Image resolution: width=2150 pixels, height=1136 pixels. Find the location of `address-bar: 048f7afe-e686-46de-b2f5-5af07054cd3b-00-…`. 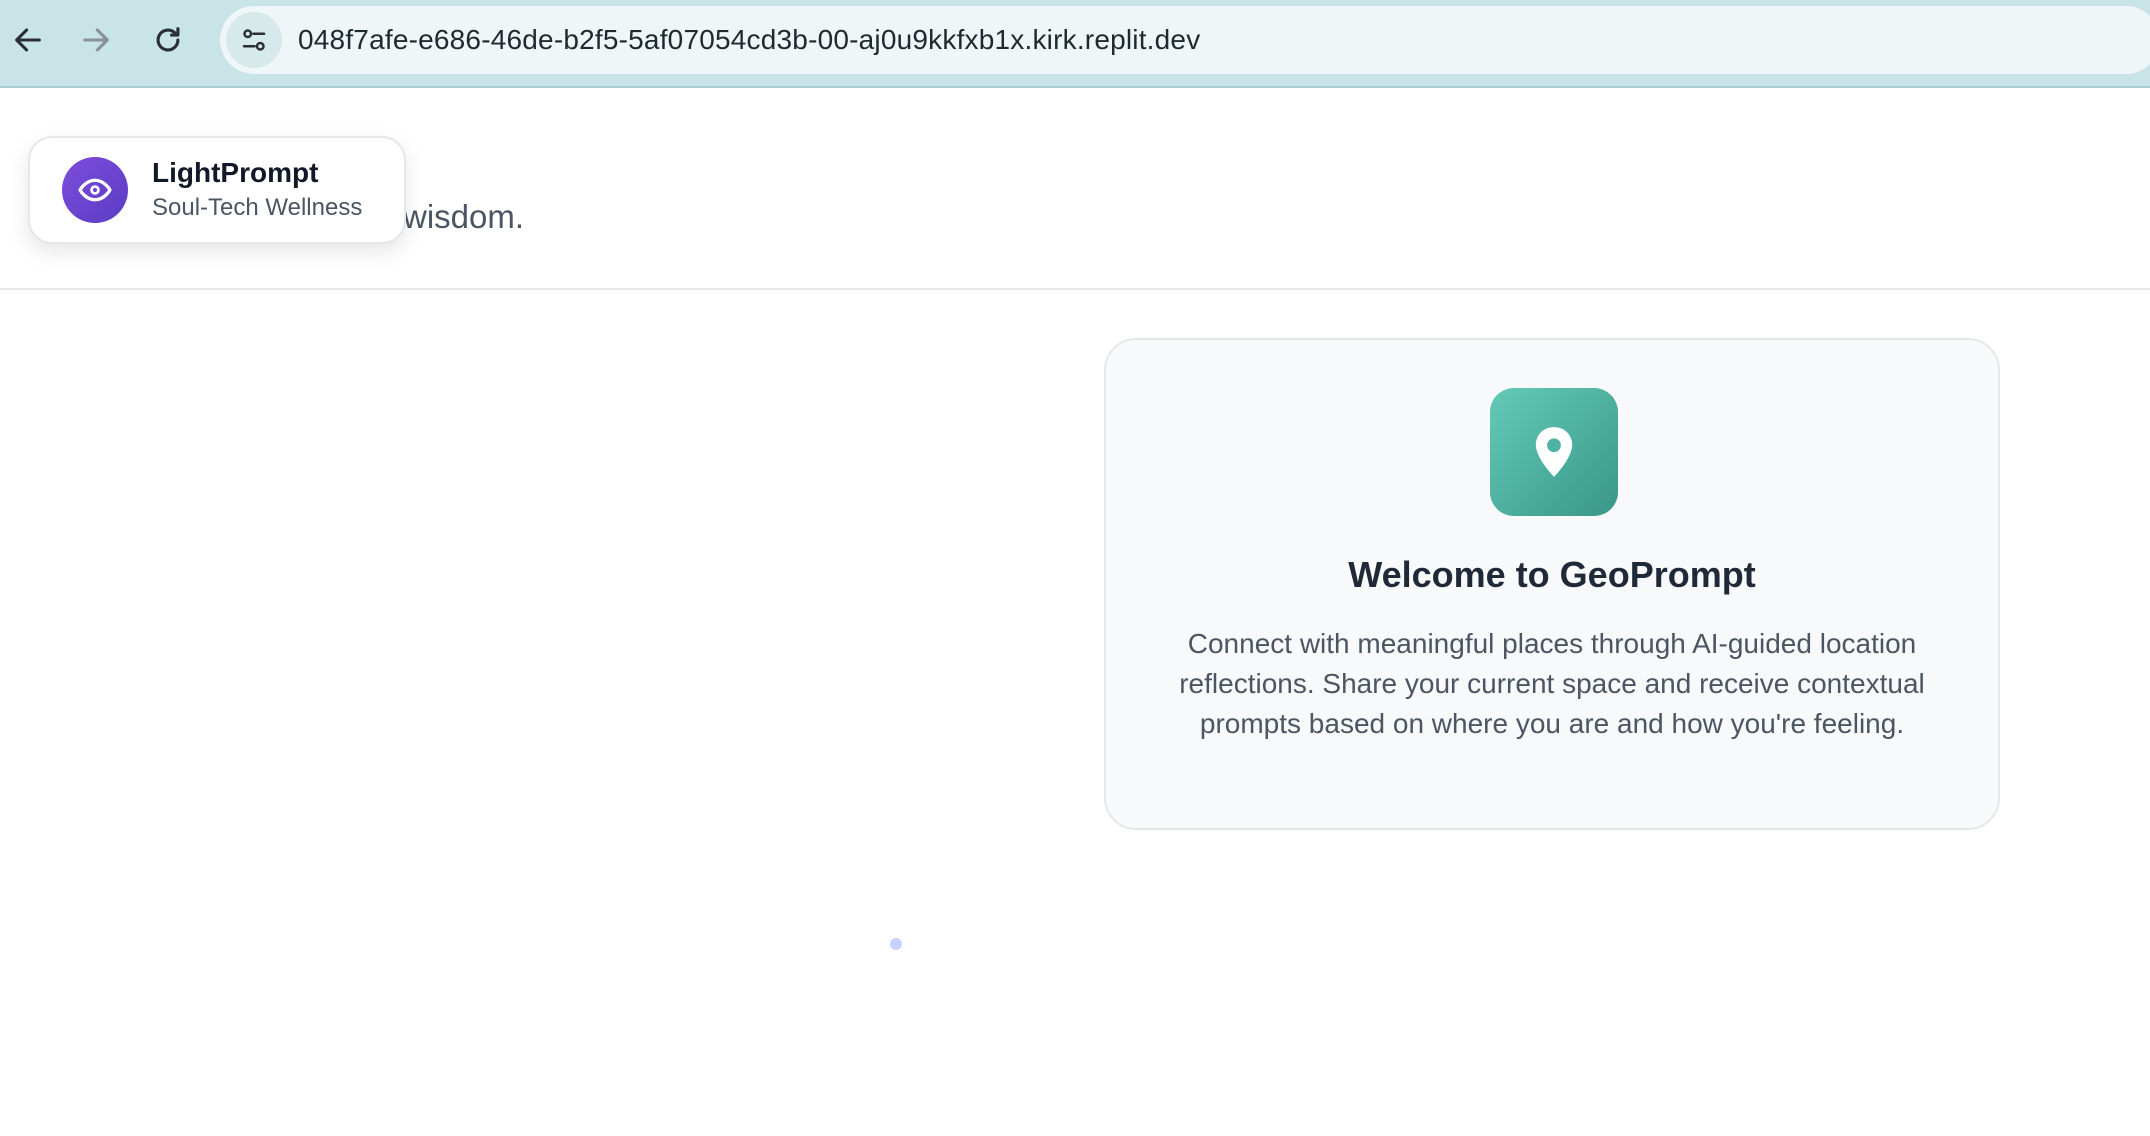

address-bar: 048f7afe-e686-46de-b2f5-5af07054cd3b-00-… is located at coordinates (1185, 40).